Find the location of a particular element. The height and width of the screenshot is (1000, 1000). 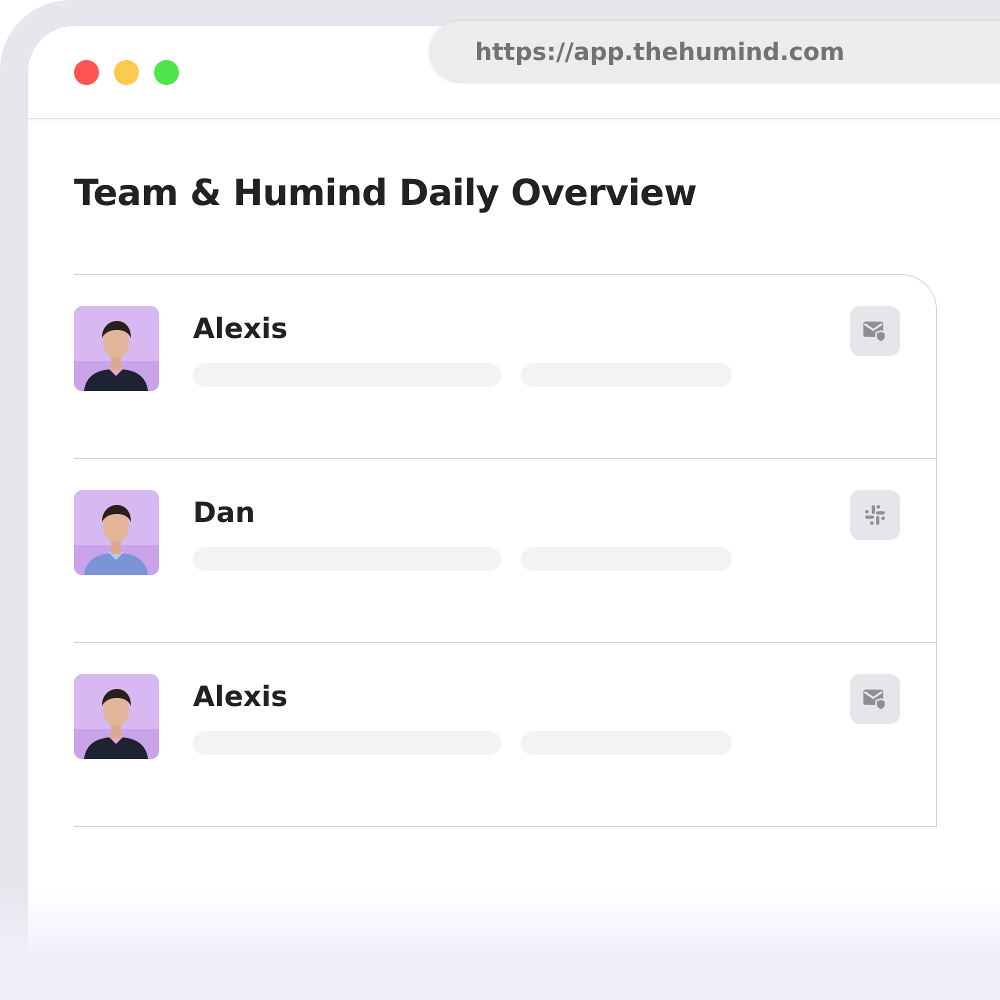

maximize-button is located at coordinates (166, 72).